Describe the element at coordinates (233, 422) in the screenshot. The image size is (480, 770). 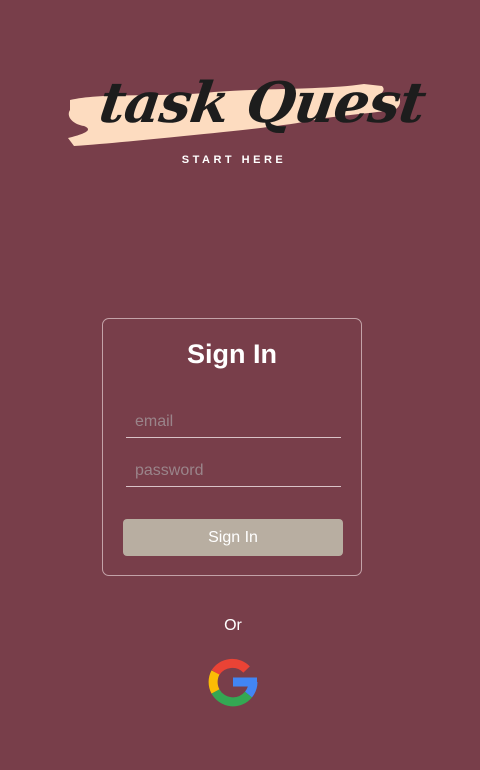
I see `email-input` at that location.